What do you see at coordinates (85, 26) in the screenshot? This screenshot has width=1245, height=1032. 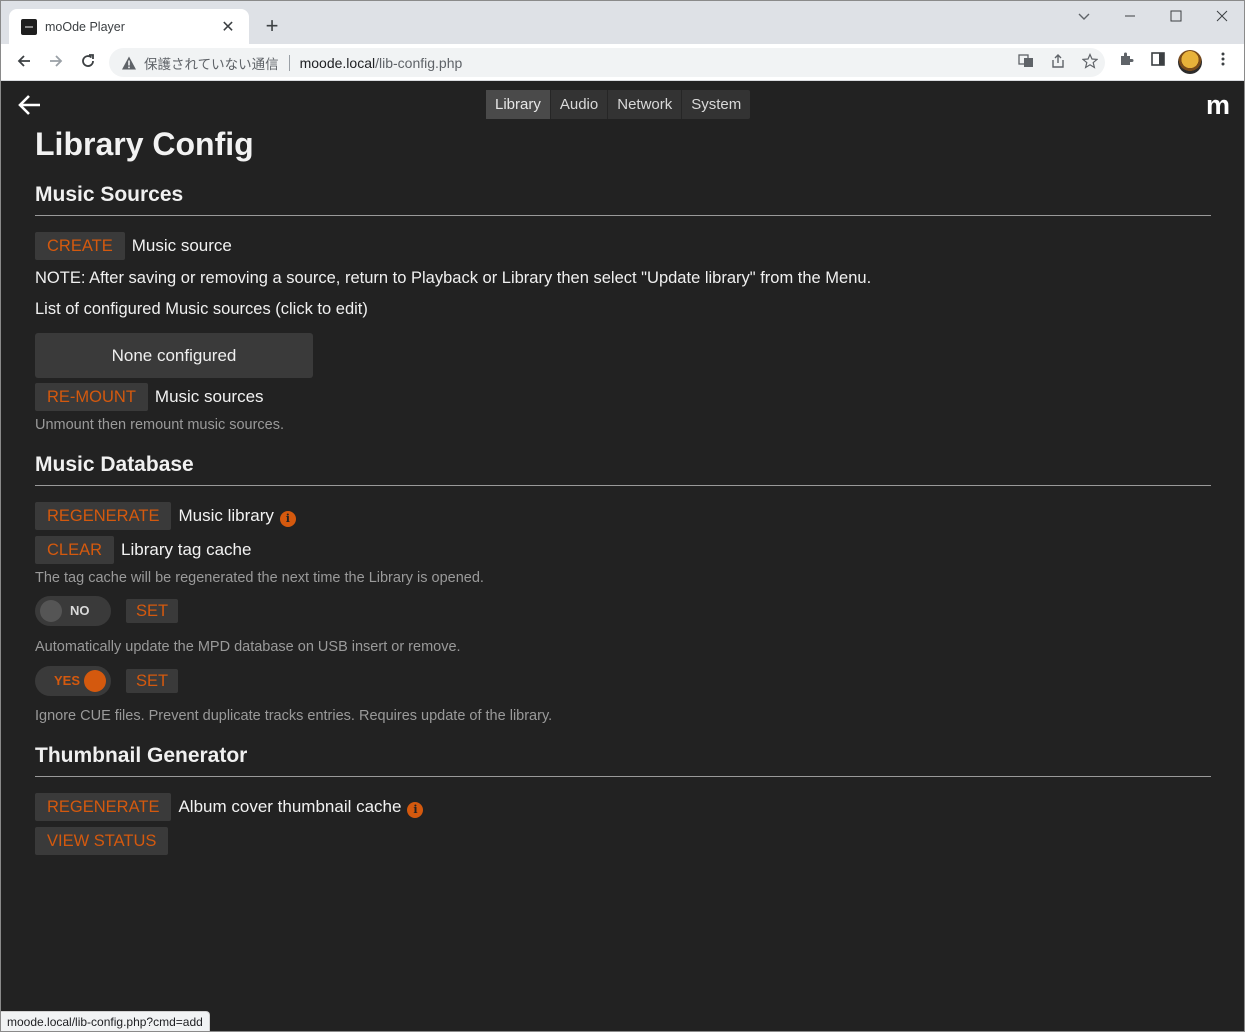 I see `tab-title: moOde Player` at bounding box center [85, 26].